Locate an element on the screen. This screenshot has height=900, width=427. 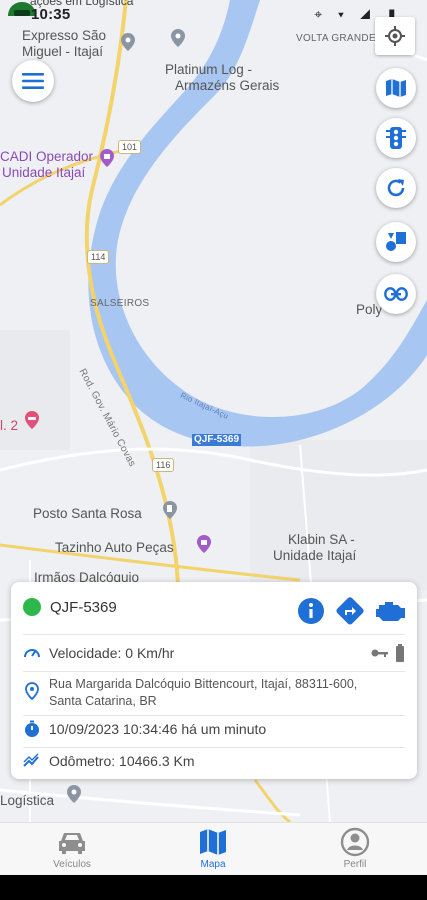
share-link-button is located at coordinates (396, 294).